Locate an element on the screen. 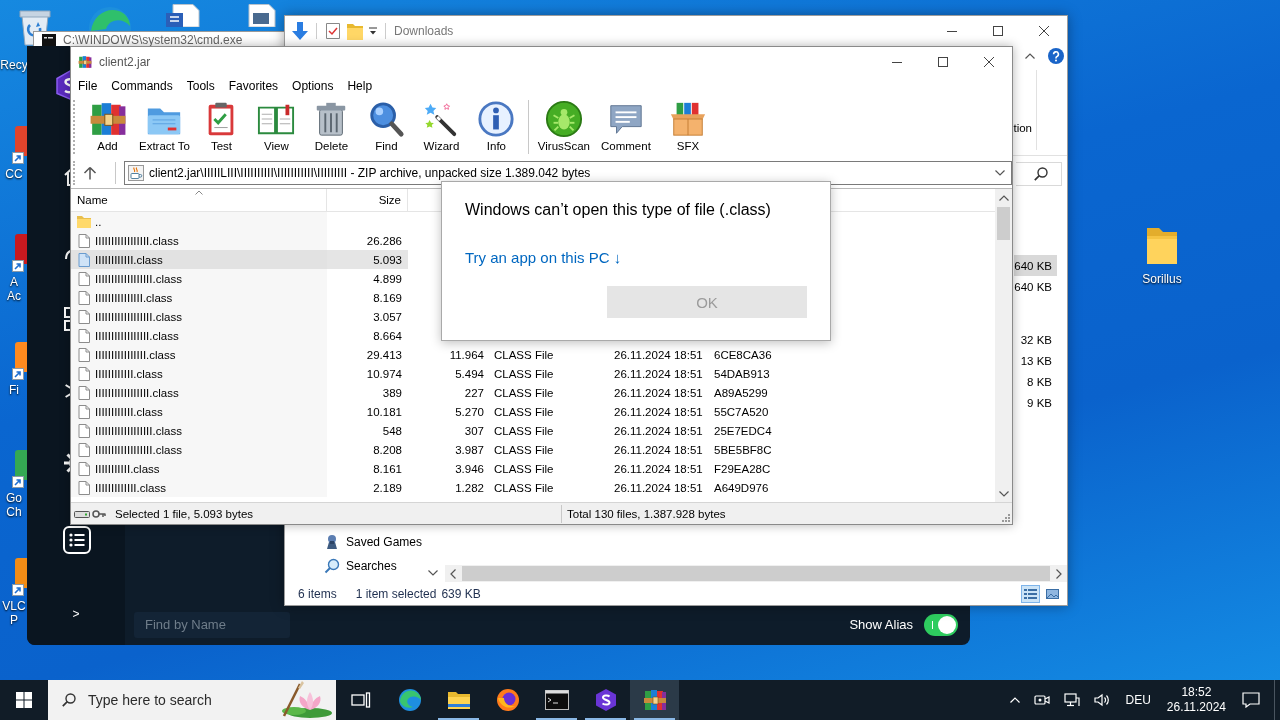 The width and height of the screenshot is (1280, 720). checklist-icon is located at coordinates (333, 31).